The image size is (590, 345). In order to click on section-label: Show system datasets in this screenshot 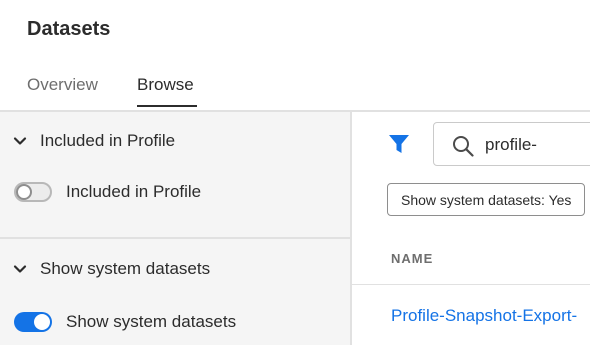, I will do `click(125, 268)`.